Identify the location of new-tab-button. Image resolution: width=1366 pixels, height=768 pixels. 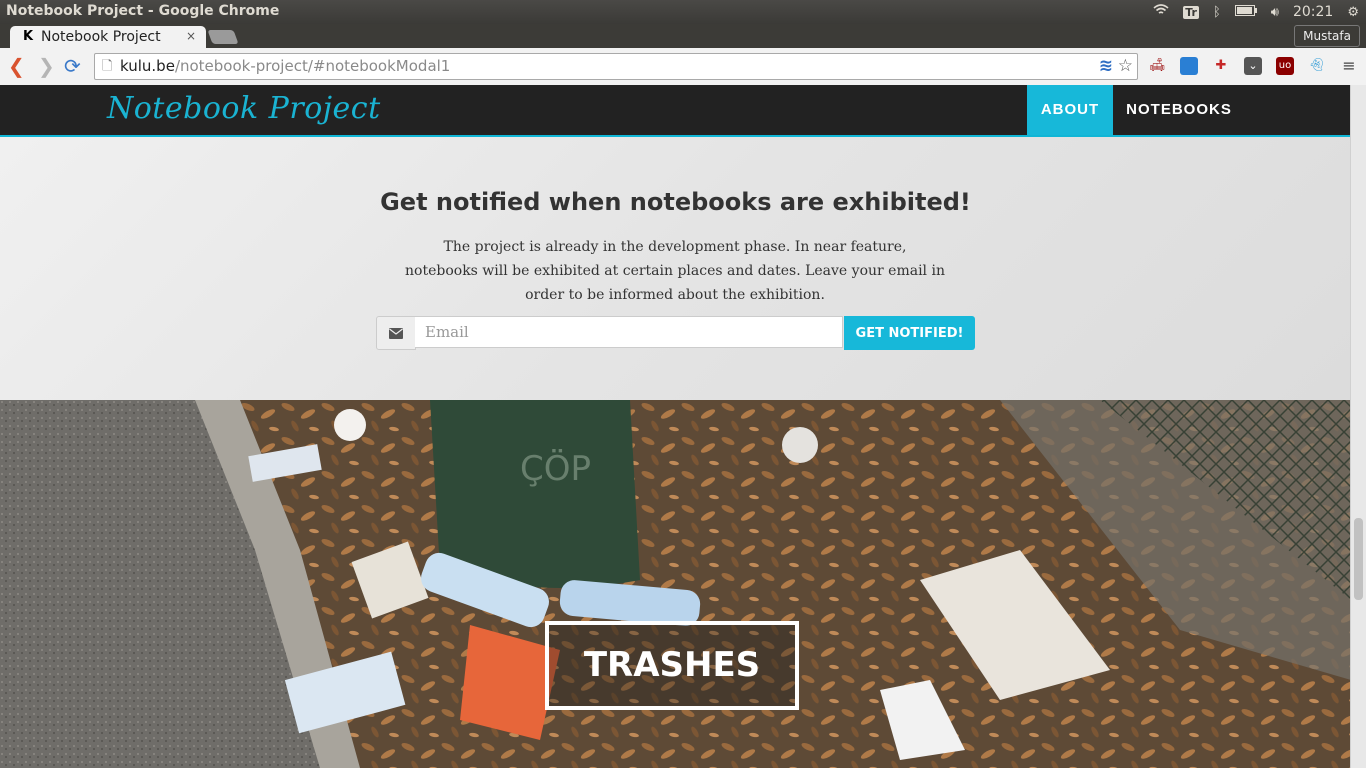
(223, 37).